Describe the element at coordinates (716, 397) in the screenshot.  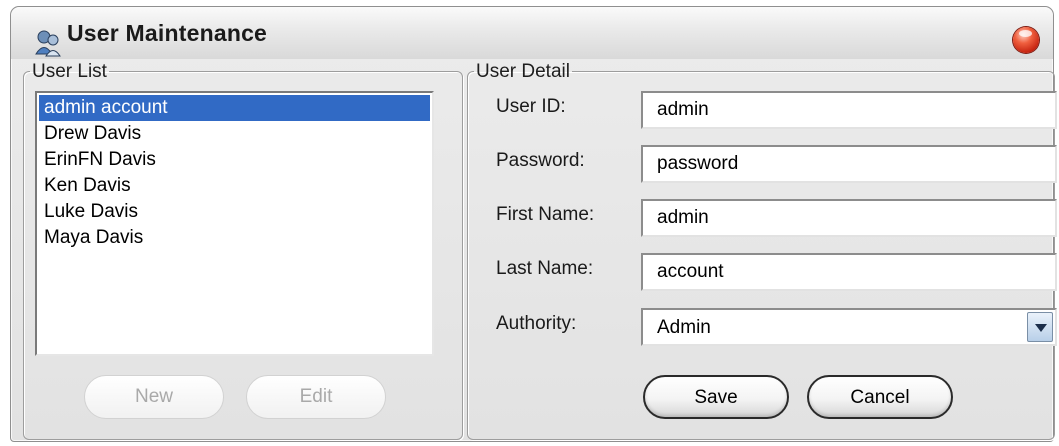
I see `save-button: Save` at that location.